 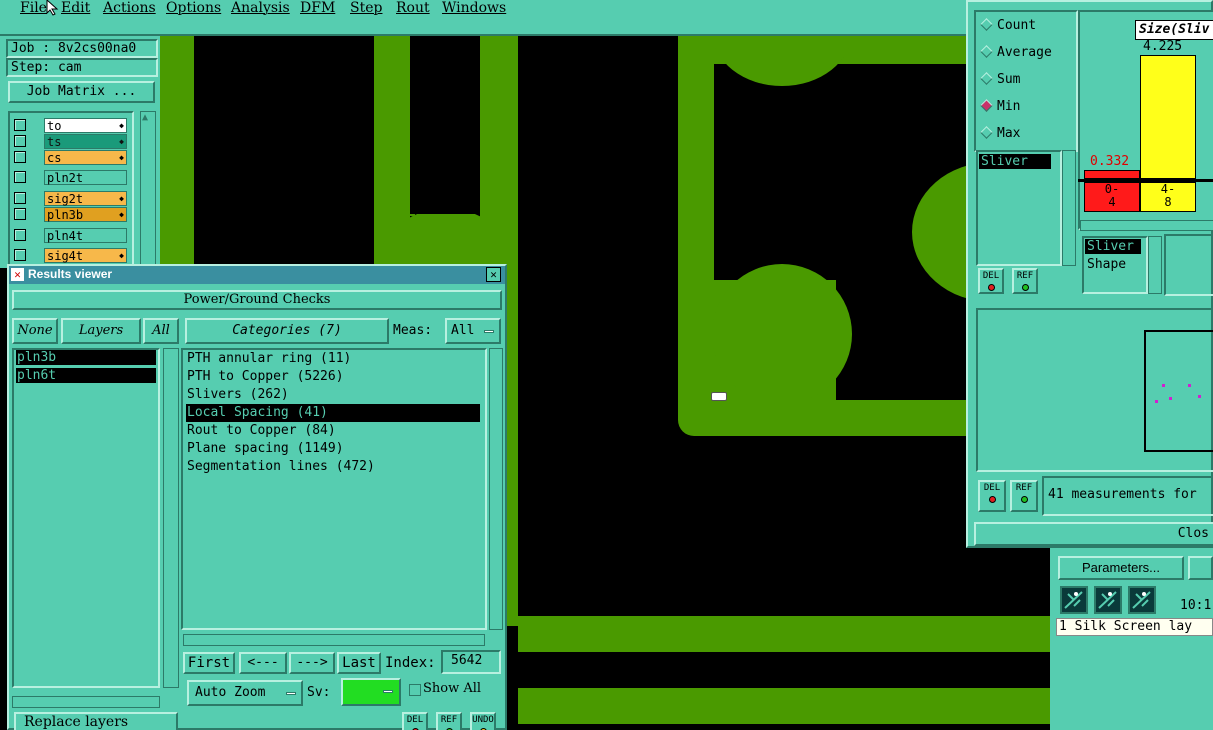 I want to click on menu-windows: Windows, so click(x=474, y=8).